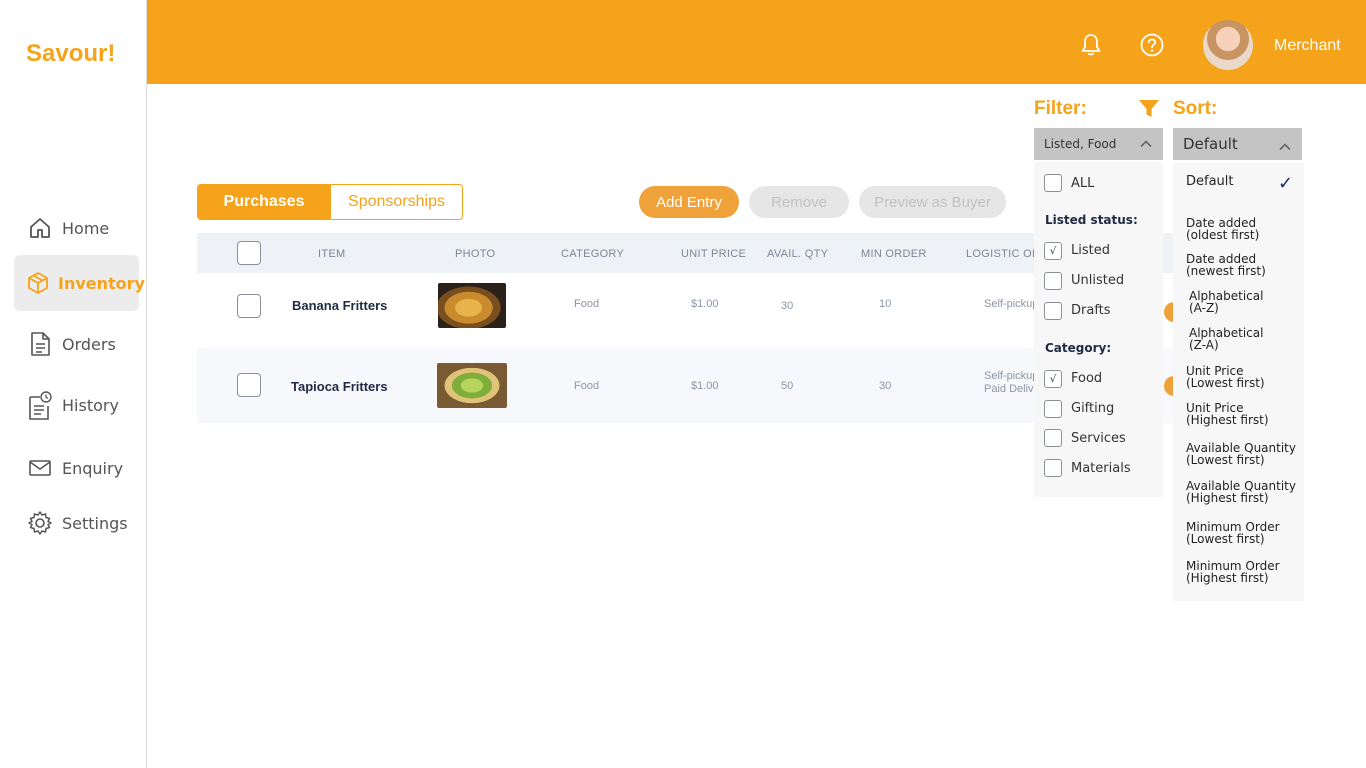 This screenshot has width=1366, height=768. What do you see at coordinates (1307, 46) in the screenshot?
I see `user-name: Merchant` at bounding box center [1307, 46].